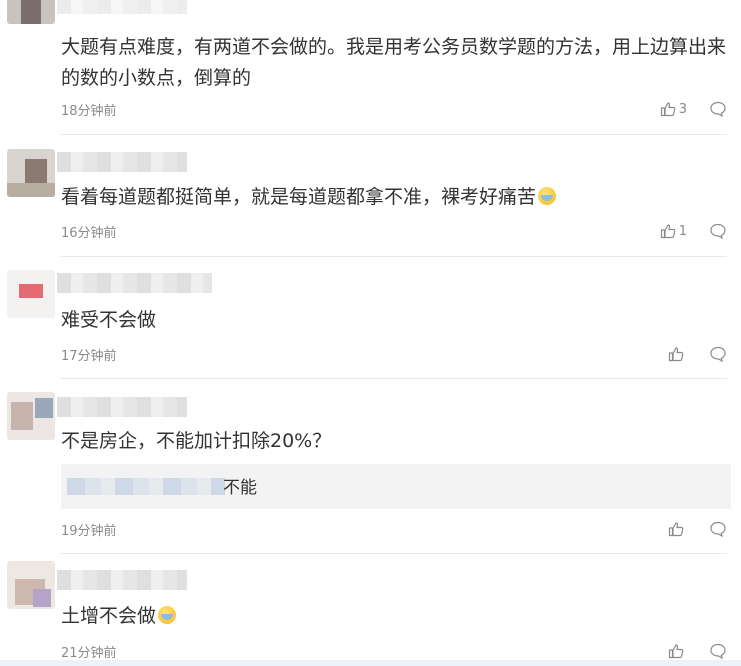 The height and width of the screenshot is (666, 741). What do you see at coordinates (89, 356) in the screenshot?
I see `comment-time: 17分钟前` at bounding box center [89, 356].